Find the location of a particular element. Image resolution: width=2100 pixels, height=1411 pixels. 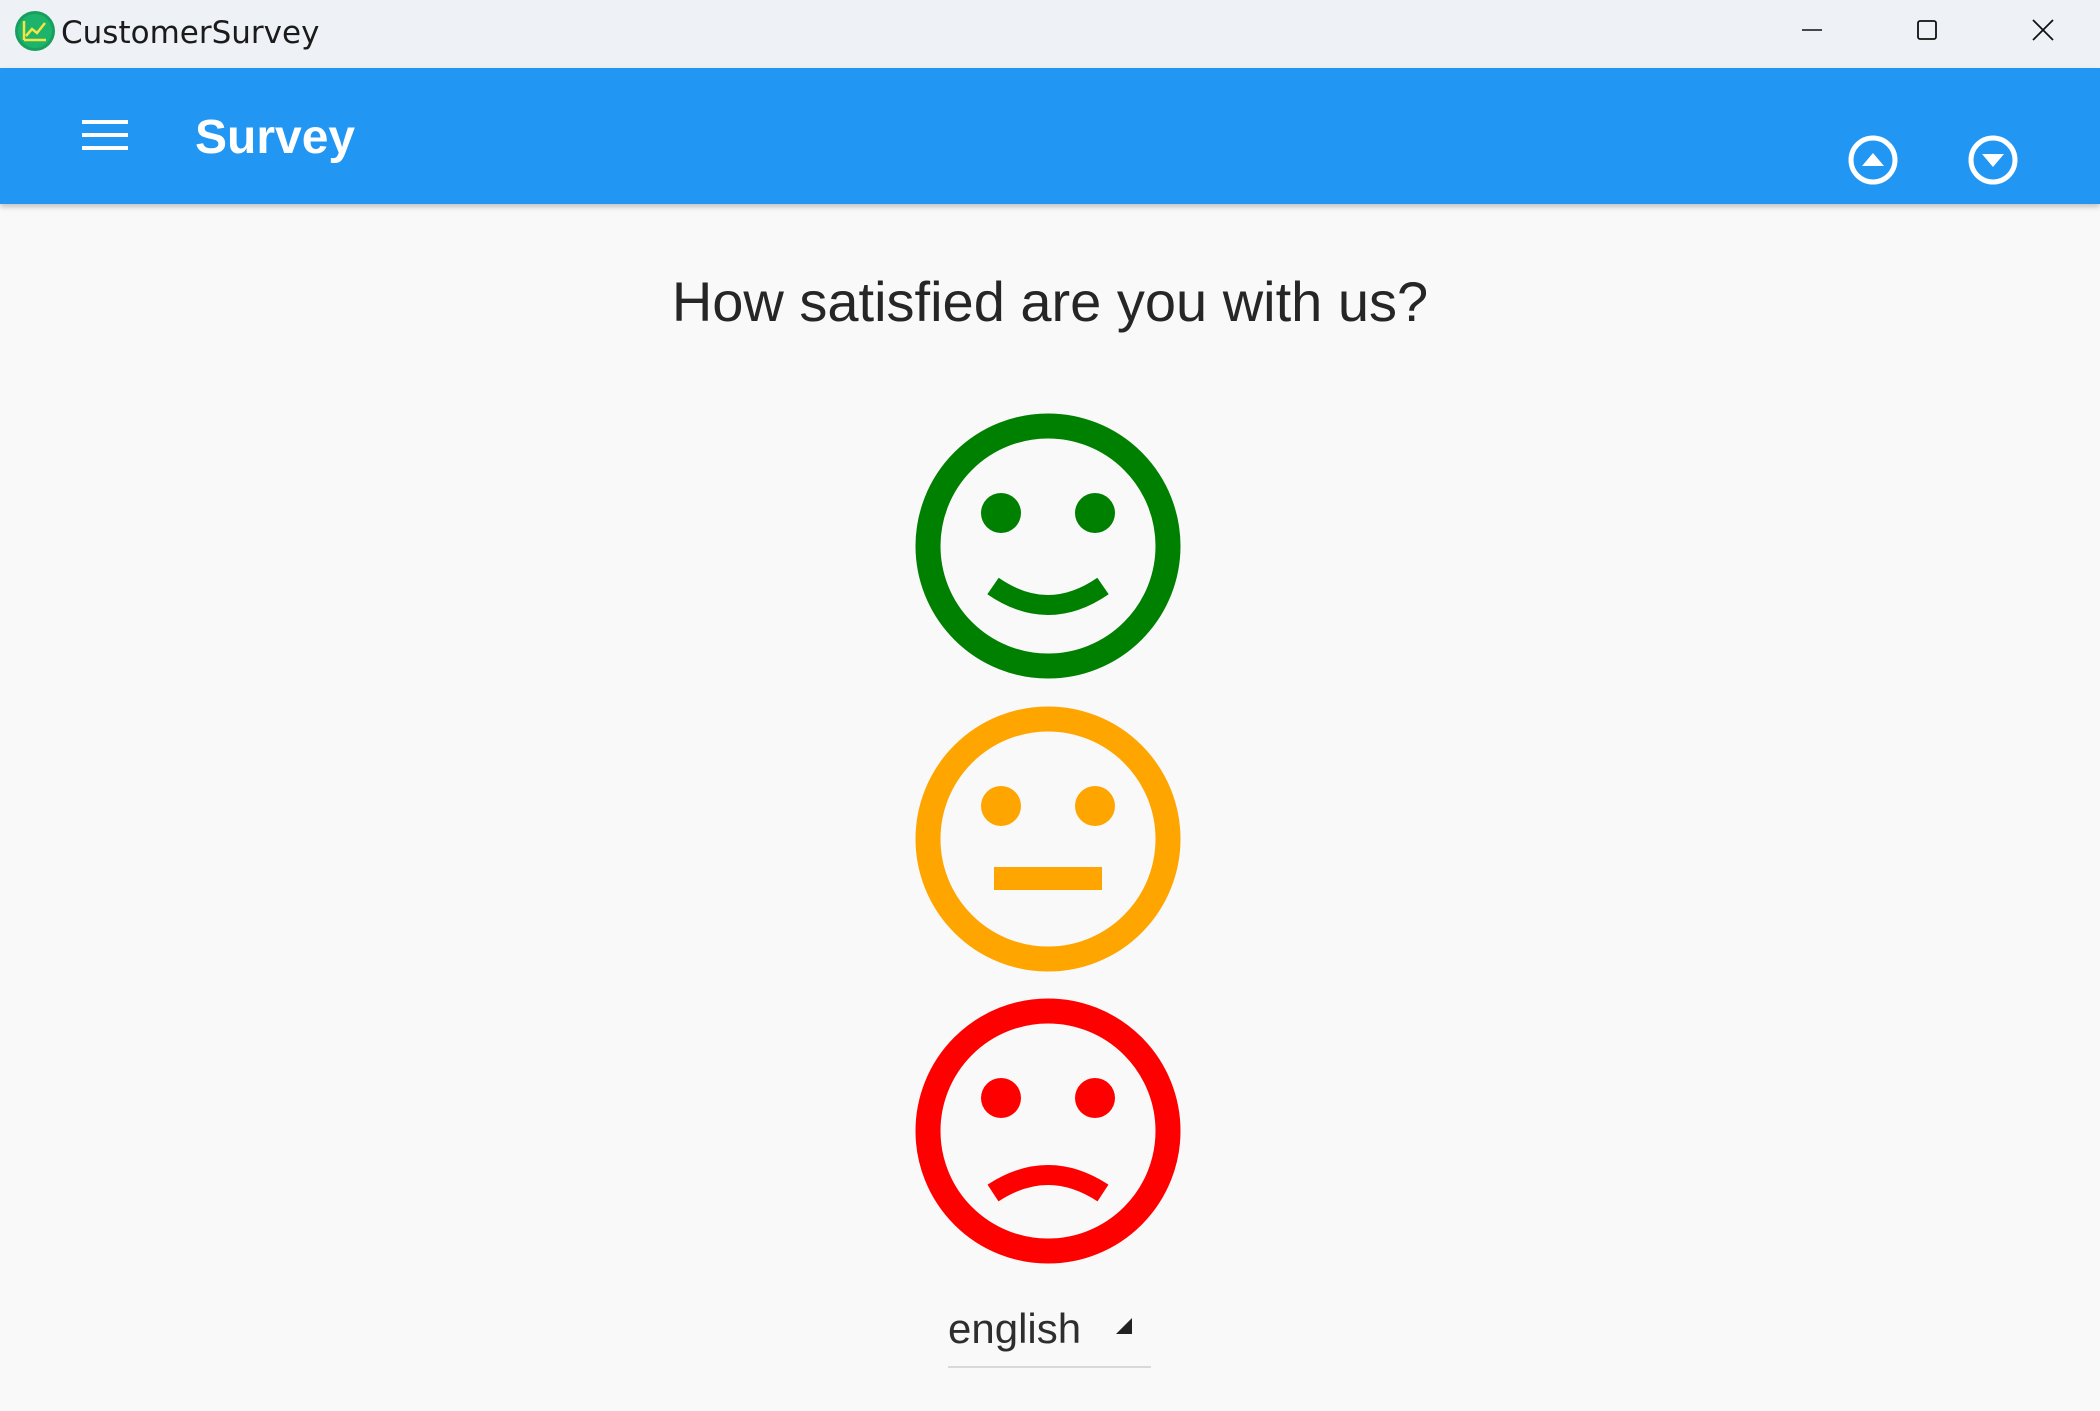

page-title: Survey is located at coordinates (275, 137).